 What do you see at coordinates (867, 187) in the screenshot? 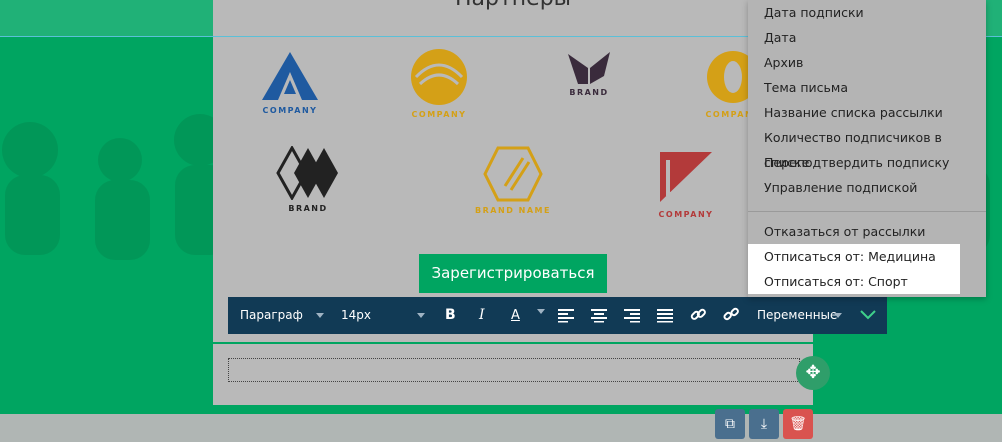
I see `menu-item-manage-subscription: Управление подпиской` at bounding box center [867, 187].